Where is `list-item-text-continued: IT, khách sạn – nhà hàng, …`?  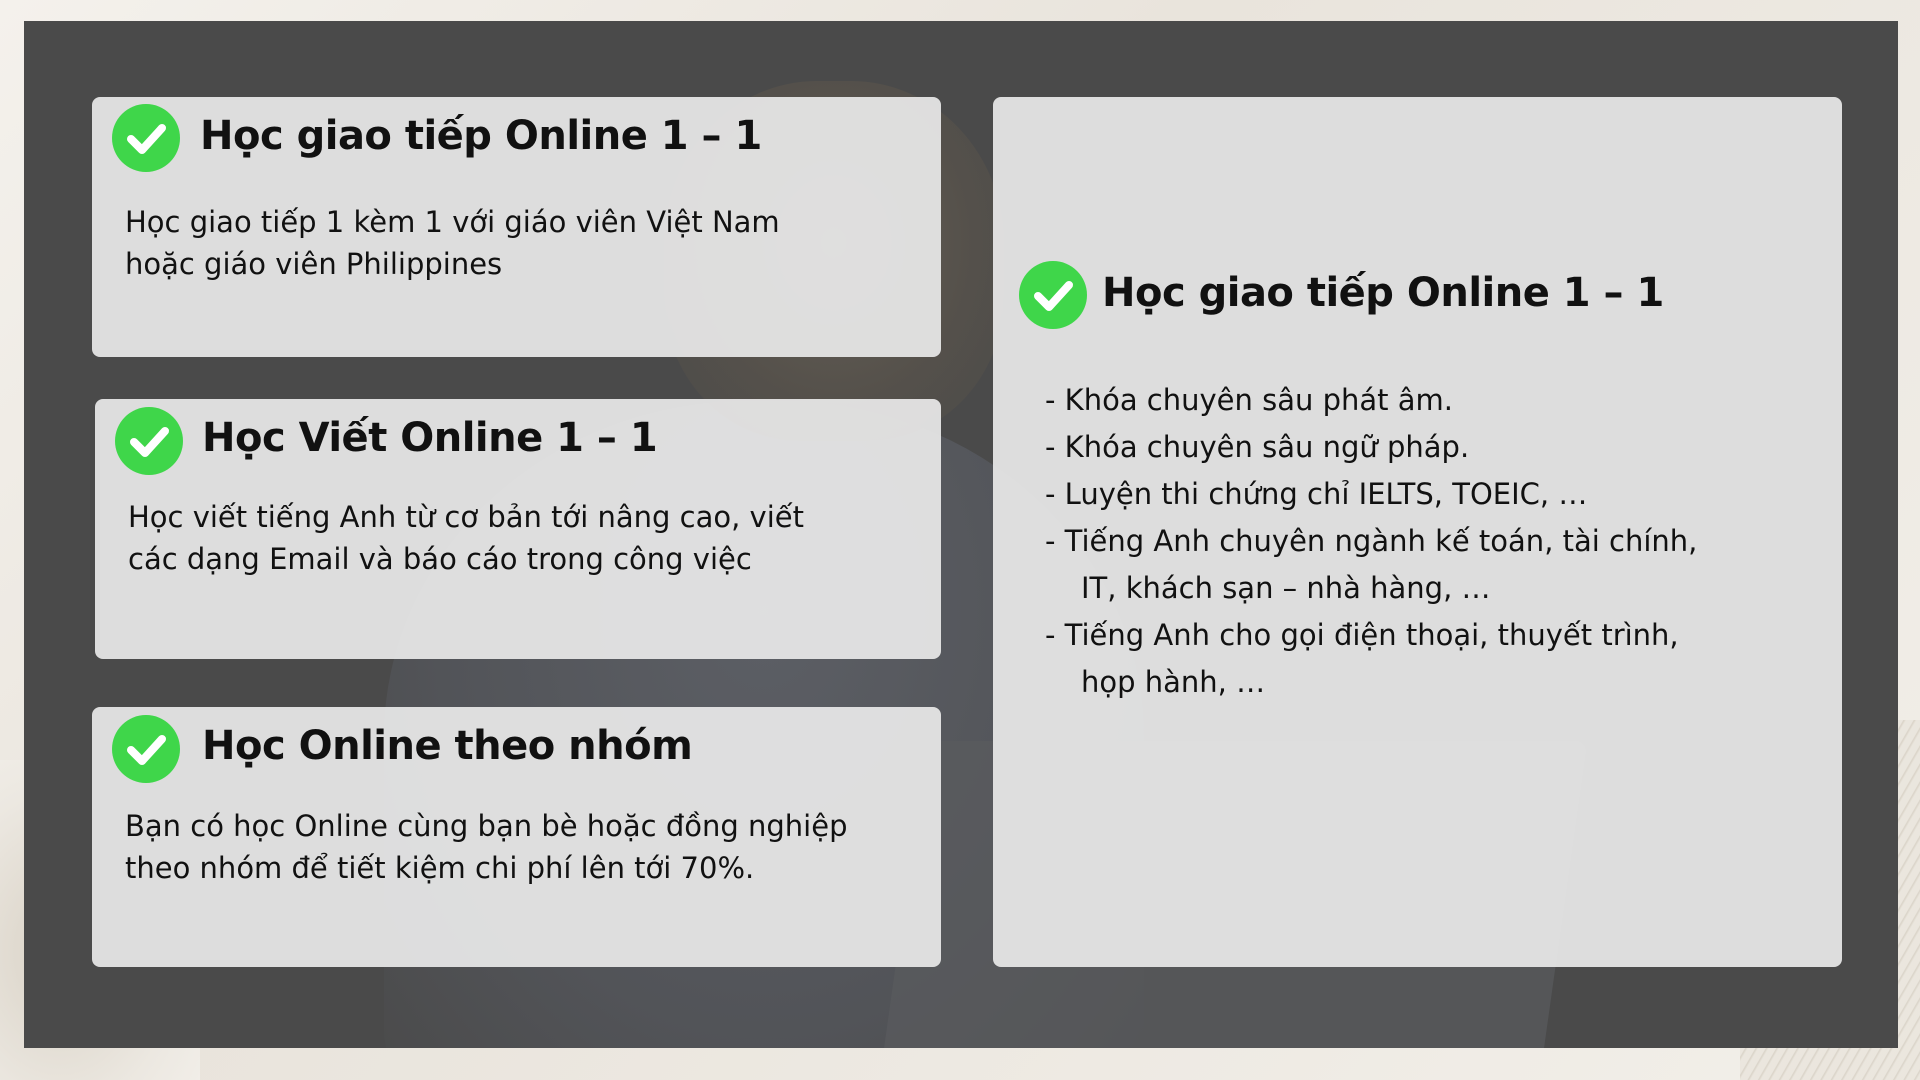 list-item-text-continued: IT, khách sạn – nhà hàng, … is located at coordinates (1286, 588).